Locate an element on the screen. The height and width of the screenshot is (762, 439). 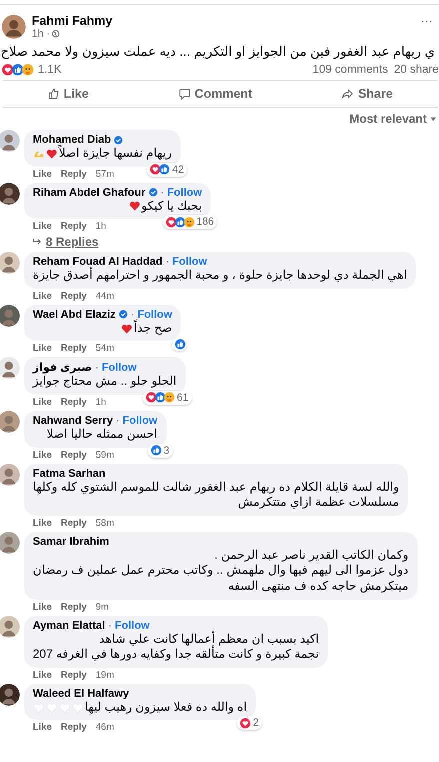
commenter-name: Samar Ibrahim is located at coordinates (71, 542).